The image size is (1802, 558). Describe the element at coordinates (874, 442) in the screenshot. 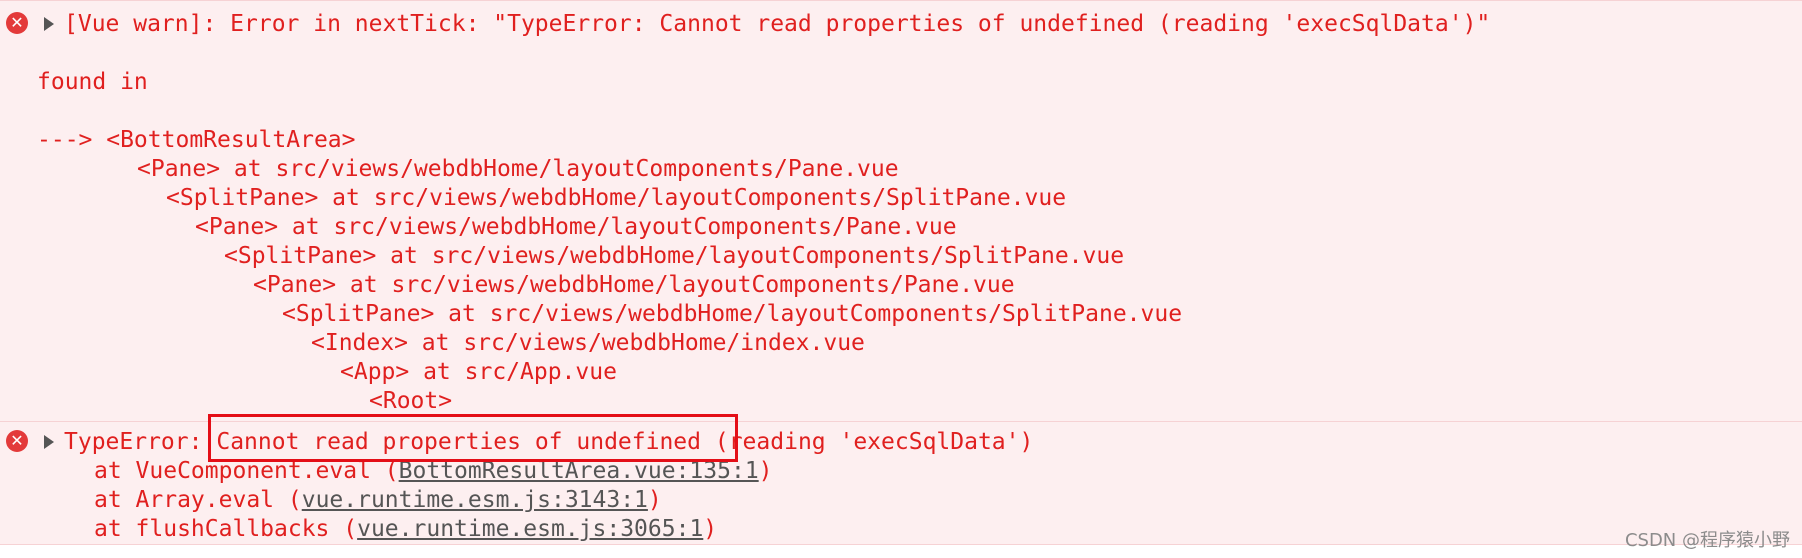

I see `error-rest-text: (reading 'execSqlData')` at that location.